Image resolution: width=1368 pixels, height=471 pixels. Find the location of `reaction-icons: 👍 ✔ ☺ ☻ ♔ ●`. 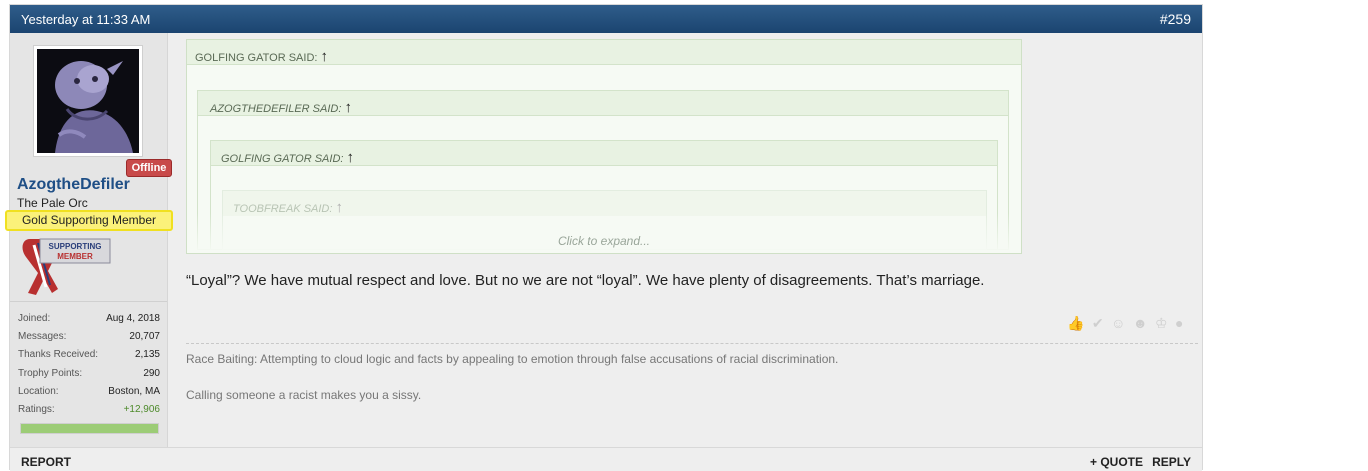

reaction-icons: 👍 ✔ ☺ ☻ ♔ ● is located at coordinates (1127, 324).